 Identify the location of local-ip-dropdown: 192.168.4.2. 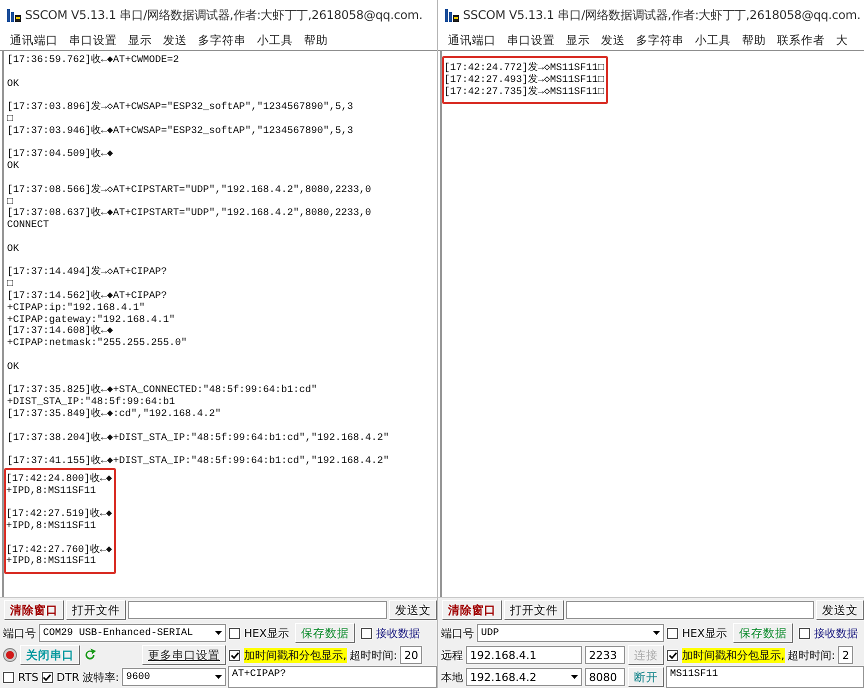
(524, 677).